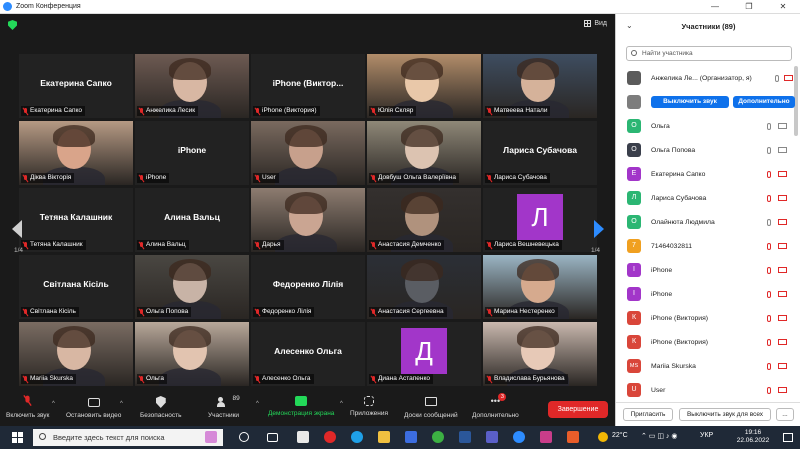 Image resolution: width=800 pixels, height=449 pixels. I want to click on video-tile: Марина Нестеренко, so click(540, 287).